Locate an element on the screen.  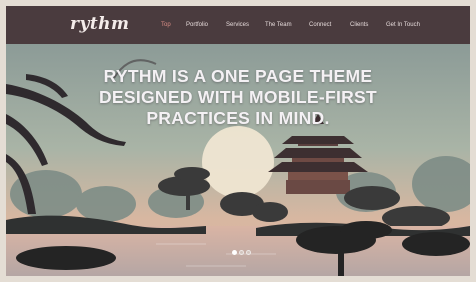
nav-item-top: Top is located at coordinates (166, 25).